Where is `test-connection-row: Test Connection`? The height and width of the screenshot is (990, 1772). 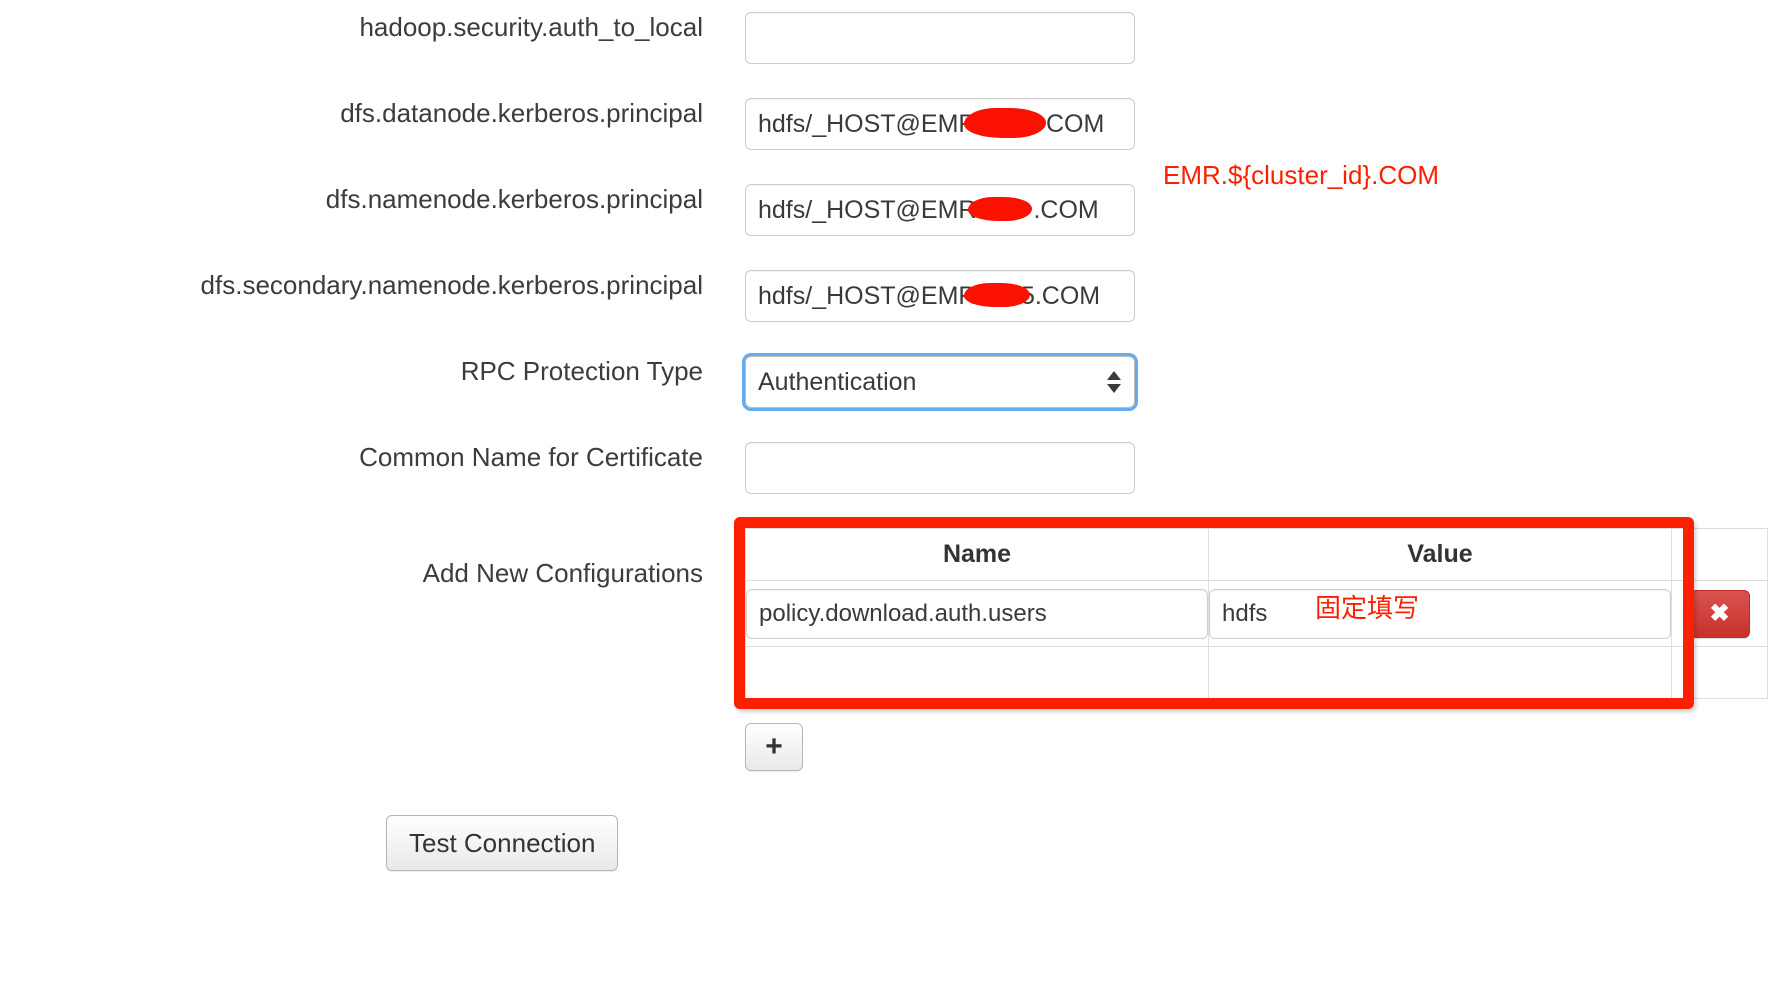 test-connection-row: Test Connection is located at coordinates (1079, 843).